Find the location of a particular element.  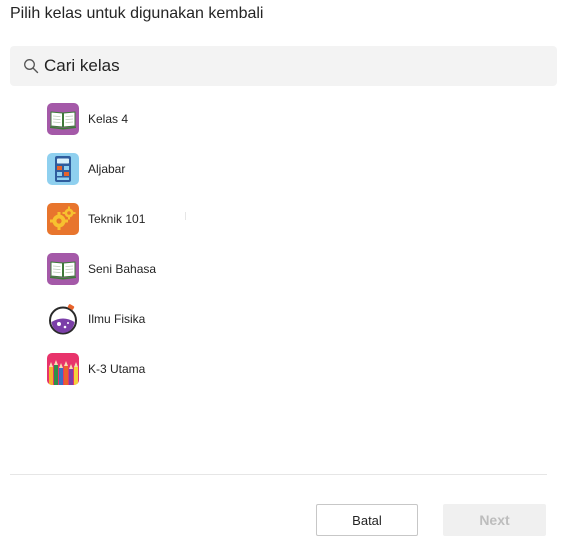

search-icon is located at coordinates (31, 66).